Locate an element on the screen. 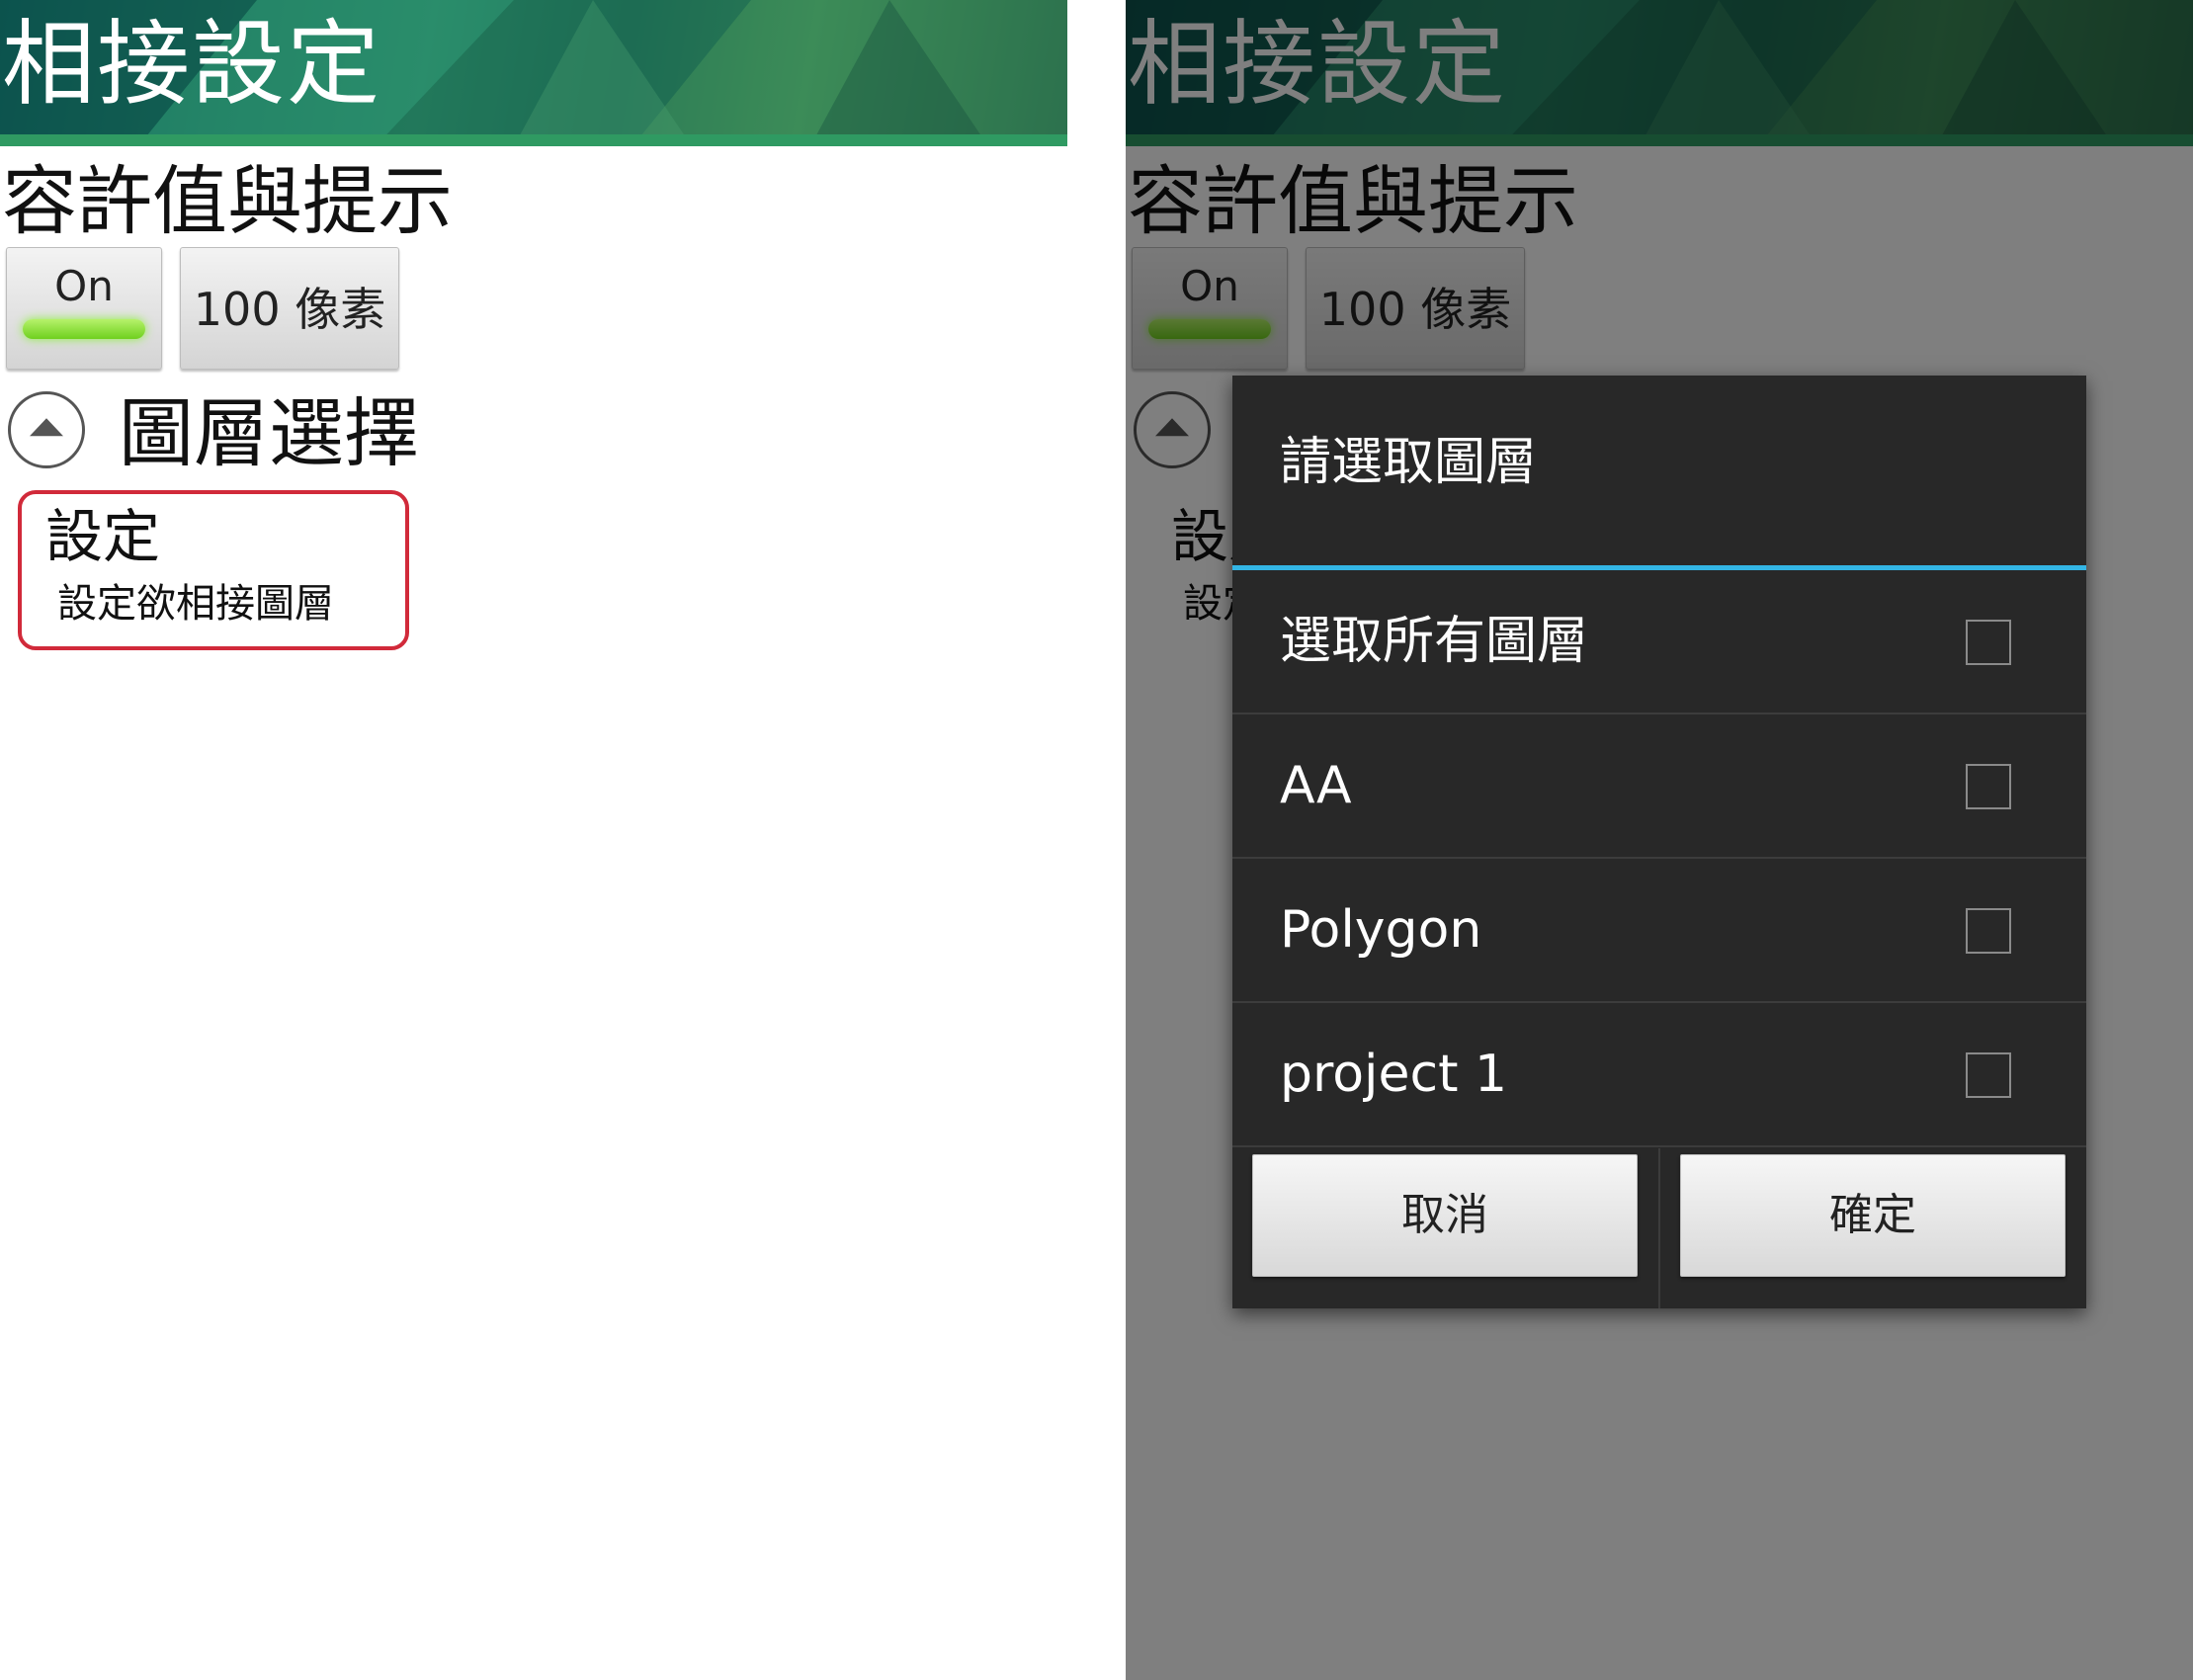 This screenshot has width=2194, height=1680. snap-toggle-button: On is located at coordinates (84, 308).